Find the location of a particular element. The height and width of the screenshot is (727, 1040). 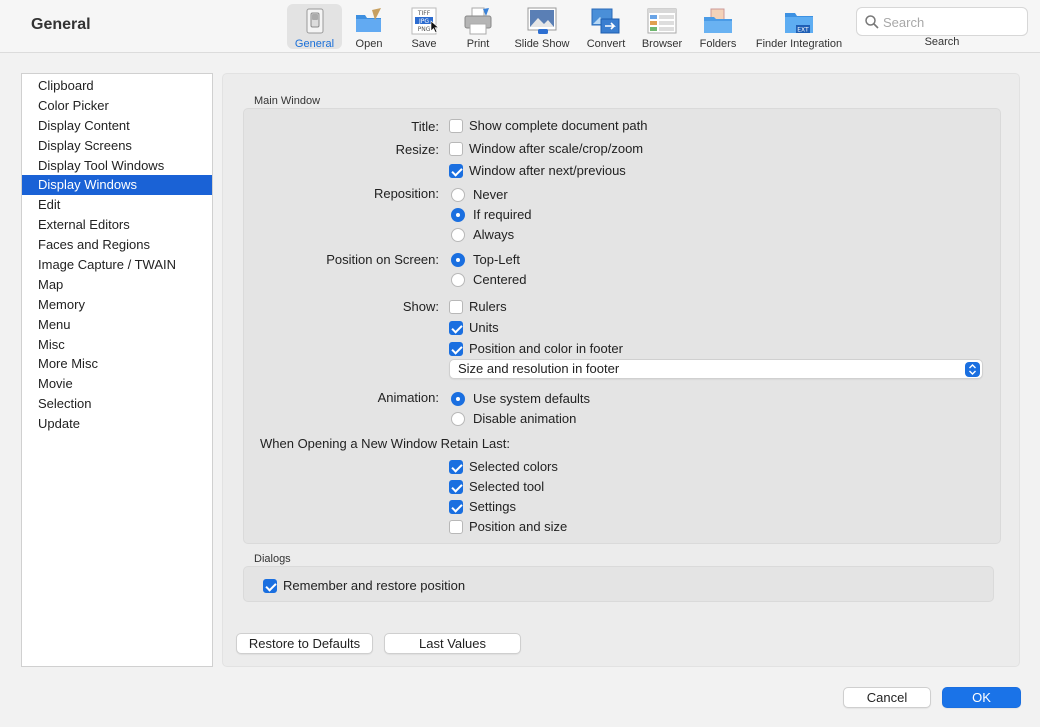

position-top-left-label: Top-Left is located at coordinates (496, 259).